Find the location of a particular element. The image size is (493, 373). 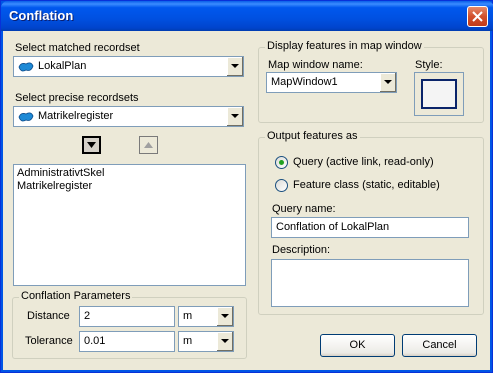

ok-button: OK is located at coordinates (357, 345).